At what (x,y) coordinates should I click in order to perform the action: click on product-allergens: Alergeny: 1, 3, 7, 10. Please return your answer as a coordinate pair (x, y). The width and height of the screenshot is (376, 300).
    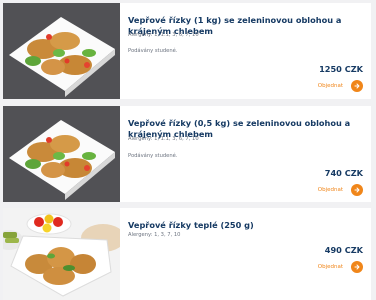
    Looking at the image, I should click on (154, 235).